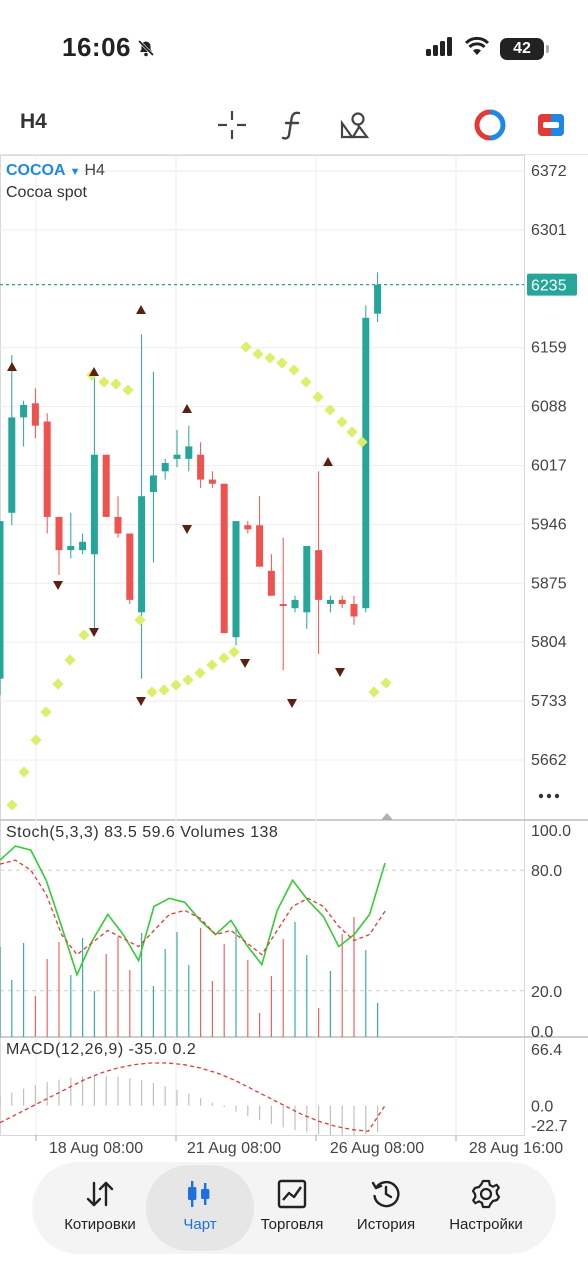 Image resolution: width=588 pixels, height=1280 pixels. Describe the element at coordinates (200, 1208) in the screenshot. I see `nav-chart: Чарт` at that location.